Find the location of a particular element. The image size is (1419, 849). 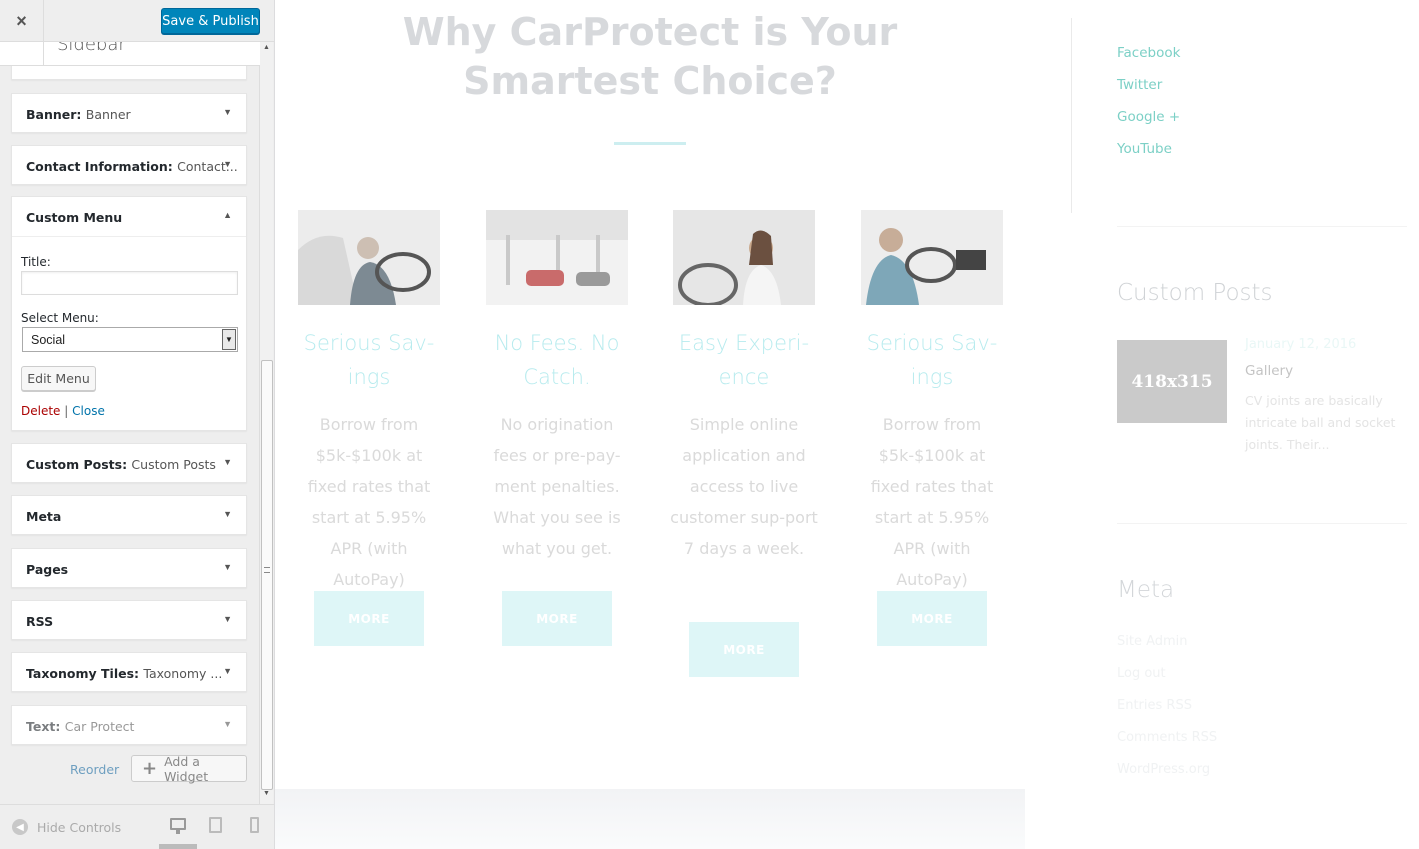

post-date: January 12, 2016 is located at coordinates (1301, 344).